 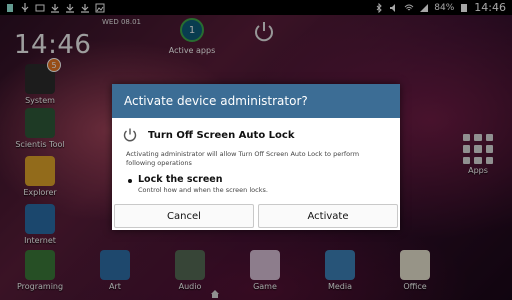 What do you see at coordinates (221, 135) in the screenshot?
I see `dialog-app-name: Turn Off Screen Auto Lock` at bounding box center [221, 135].